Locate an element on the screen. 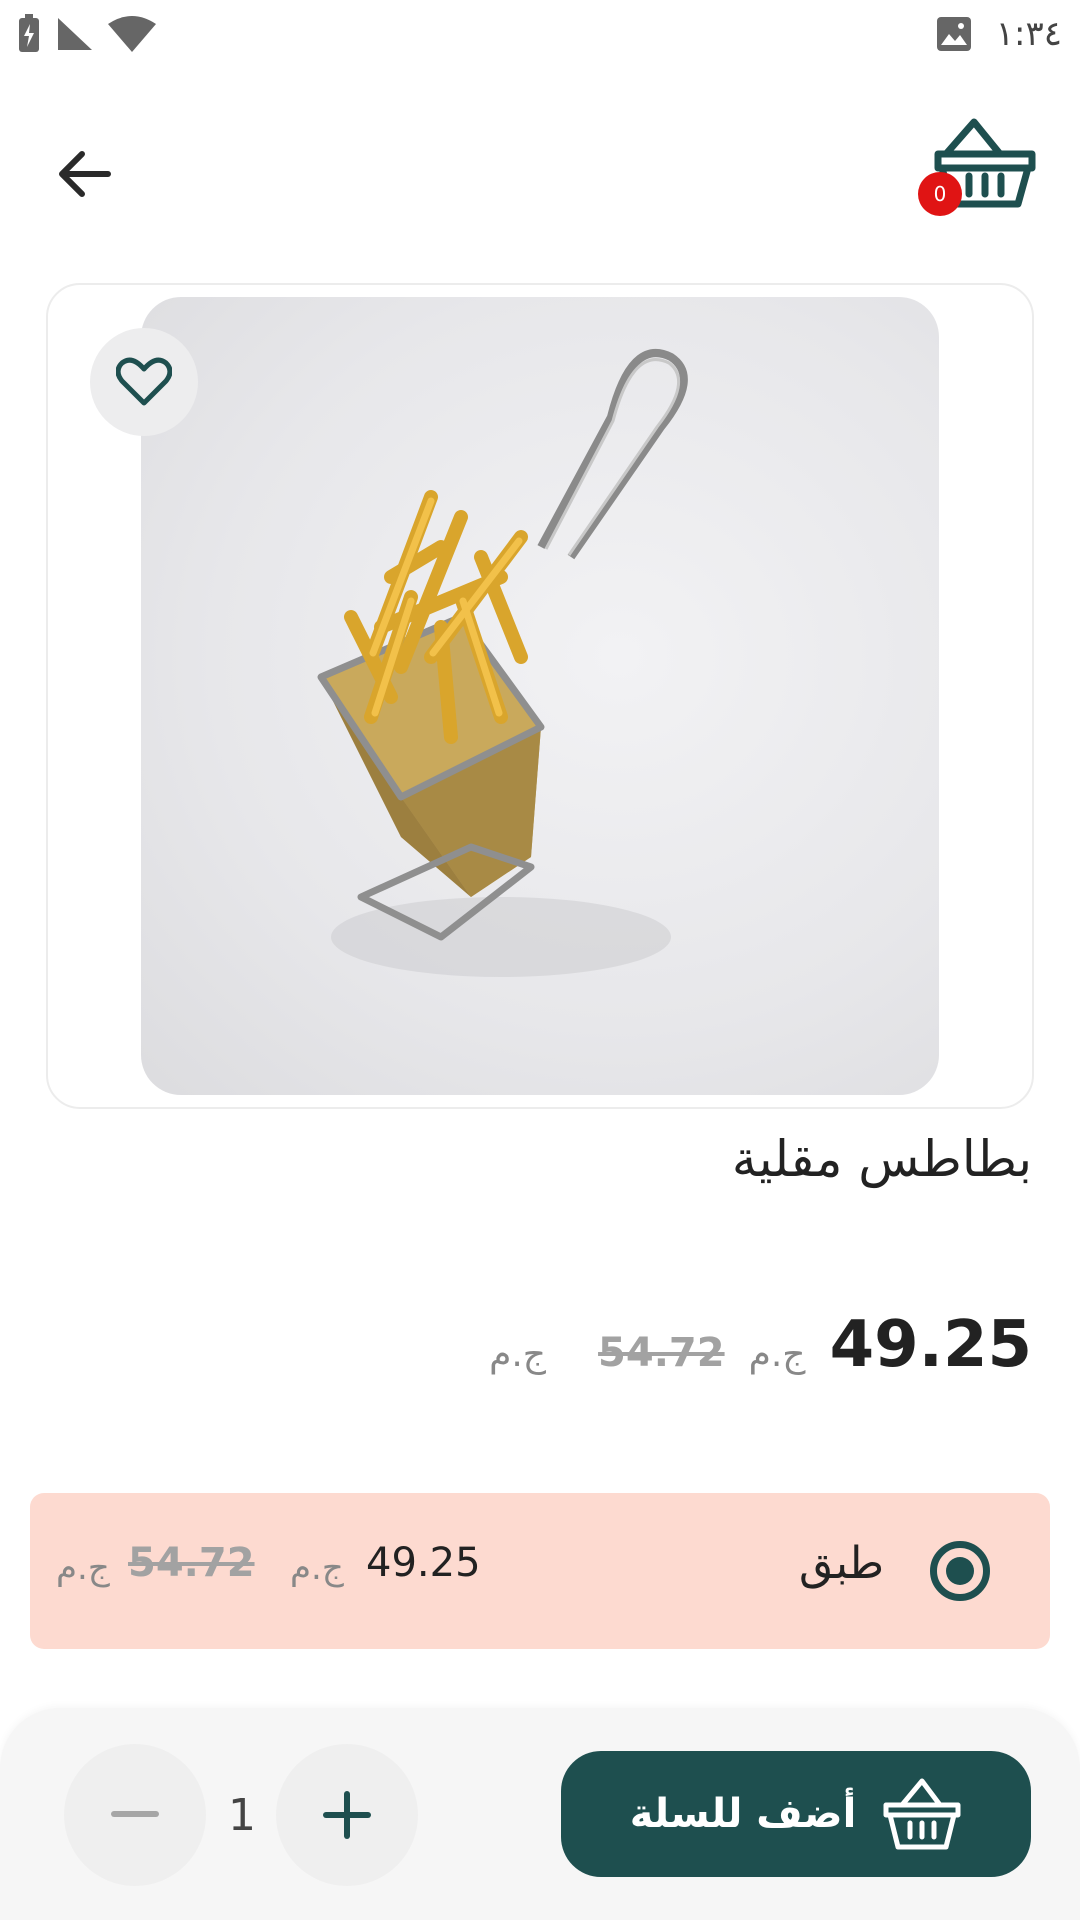 The height and width of the screenshot is (1920, 1080). price-row: 49.25 ج.م 54.72 ج.م is located at coordinates (760, 1345).